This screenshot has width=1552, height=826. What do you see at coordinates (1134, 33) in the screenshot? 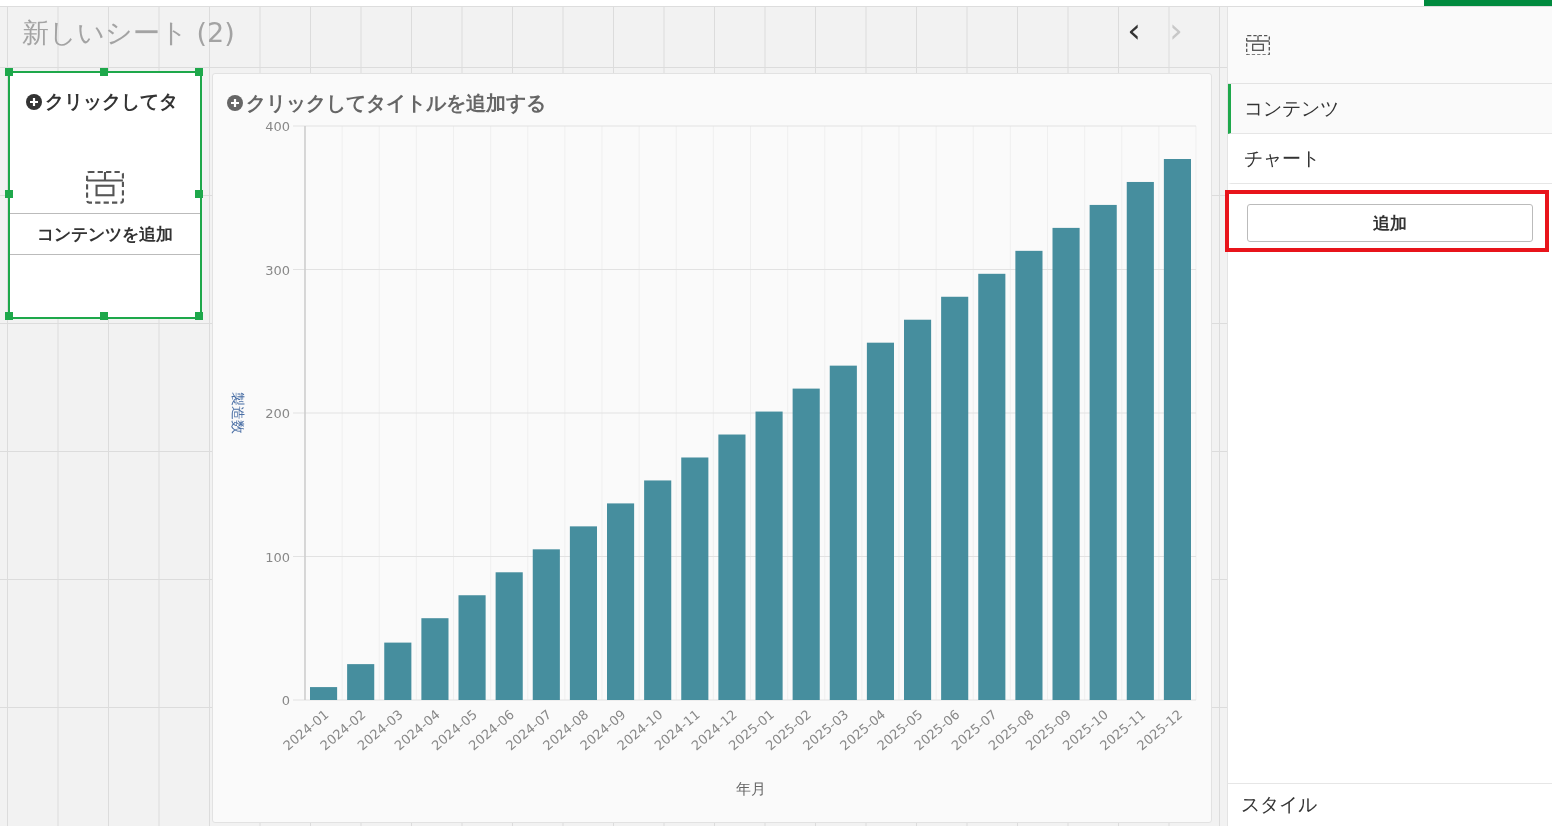
I see `previous-button: ‹` at bounding box center [1134, 33].